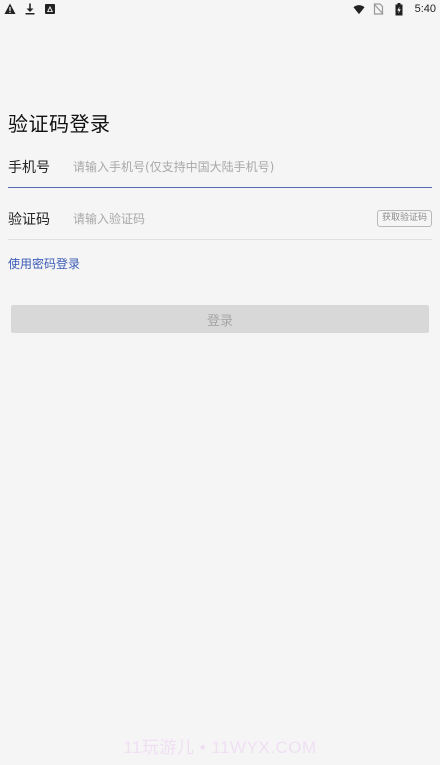 The image size is (440, 765). I want to click on battery-icon, so click(399, 8).